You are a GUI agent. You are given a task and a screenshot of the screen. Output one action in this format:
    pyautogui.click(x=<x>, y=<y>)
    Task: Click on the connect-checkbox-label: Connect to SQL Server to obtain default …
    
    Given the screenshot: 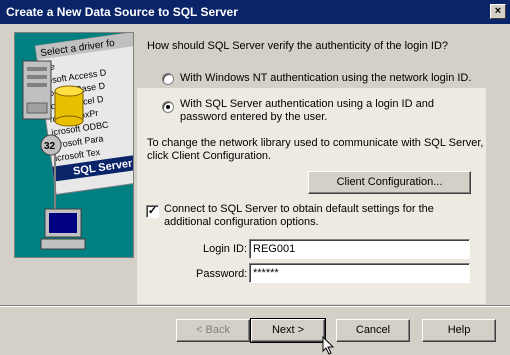 What is the action you would take?
    pyautogui.click(x=314, y=216)
    